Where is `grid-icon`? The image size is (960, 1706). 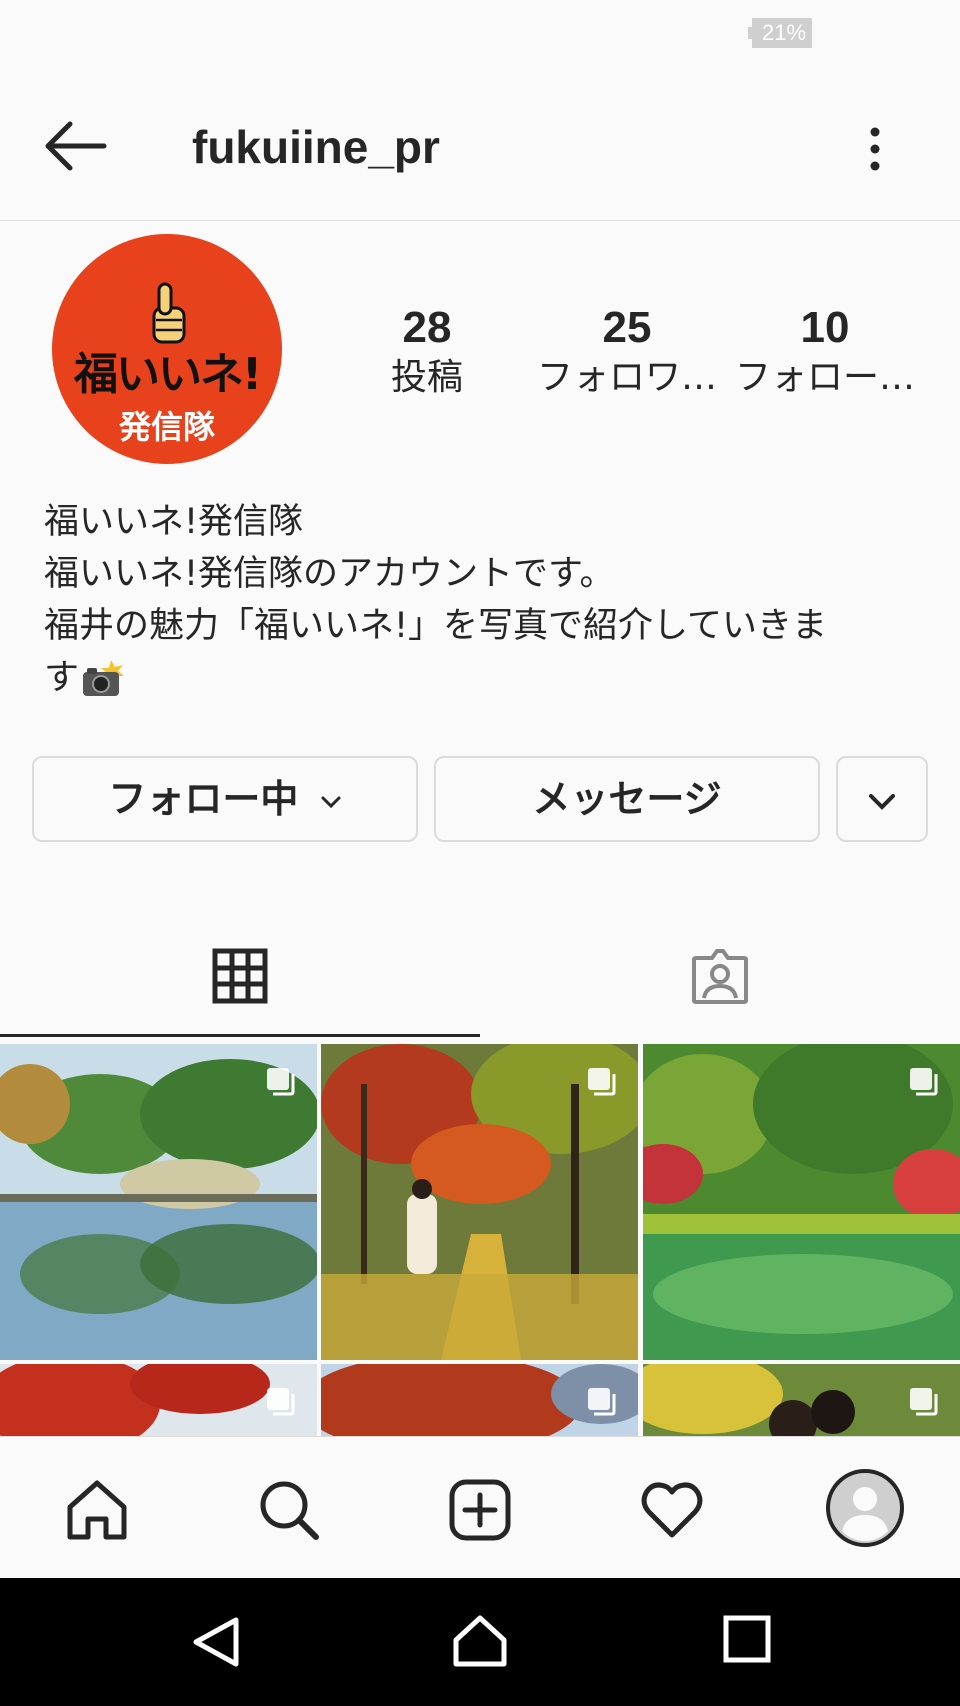 grid-icon is located at coordinates (240, 976).